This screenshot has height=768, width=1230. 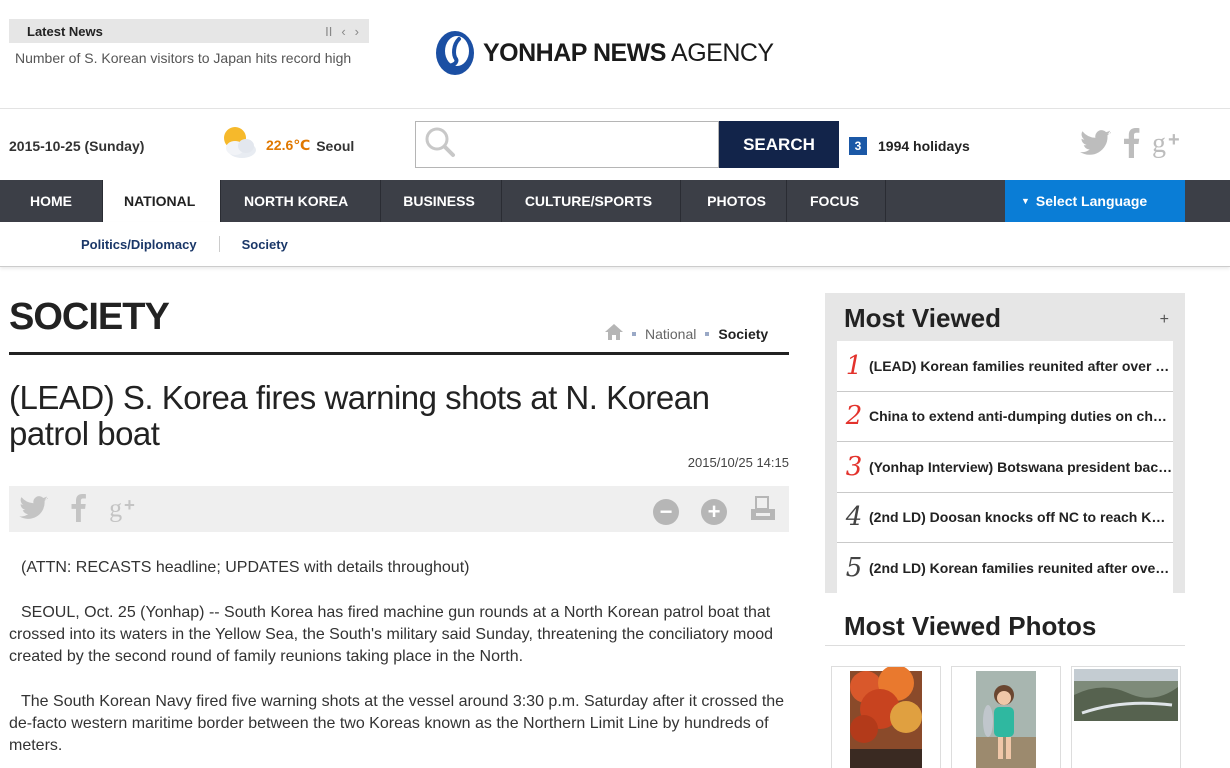 I want to click on rank-number: 5, so click(x=854, y=568).